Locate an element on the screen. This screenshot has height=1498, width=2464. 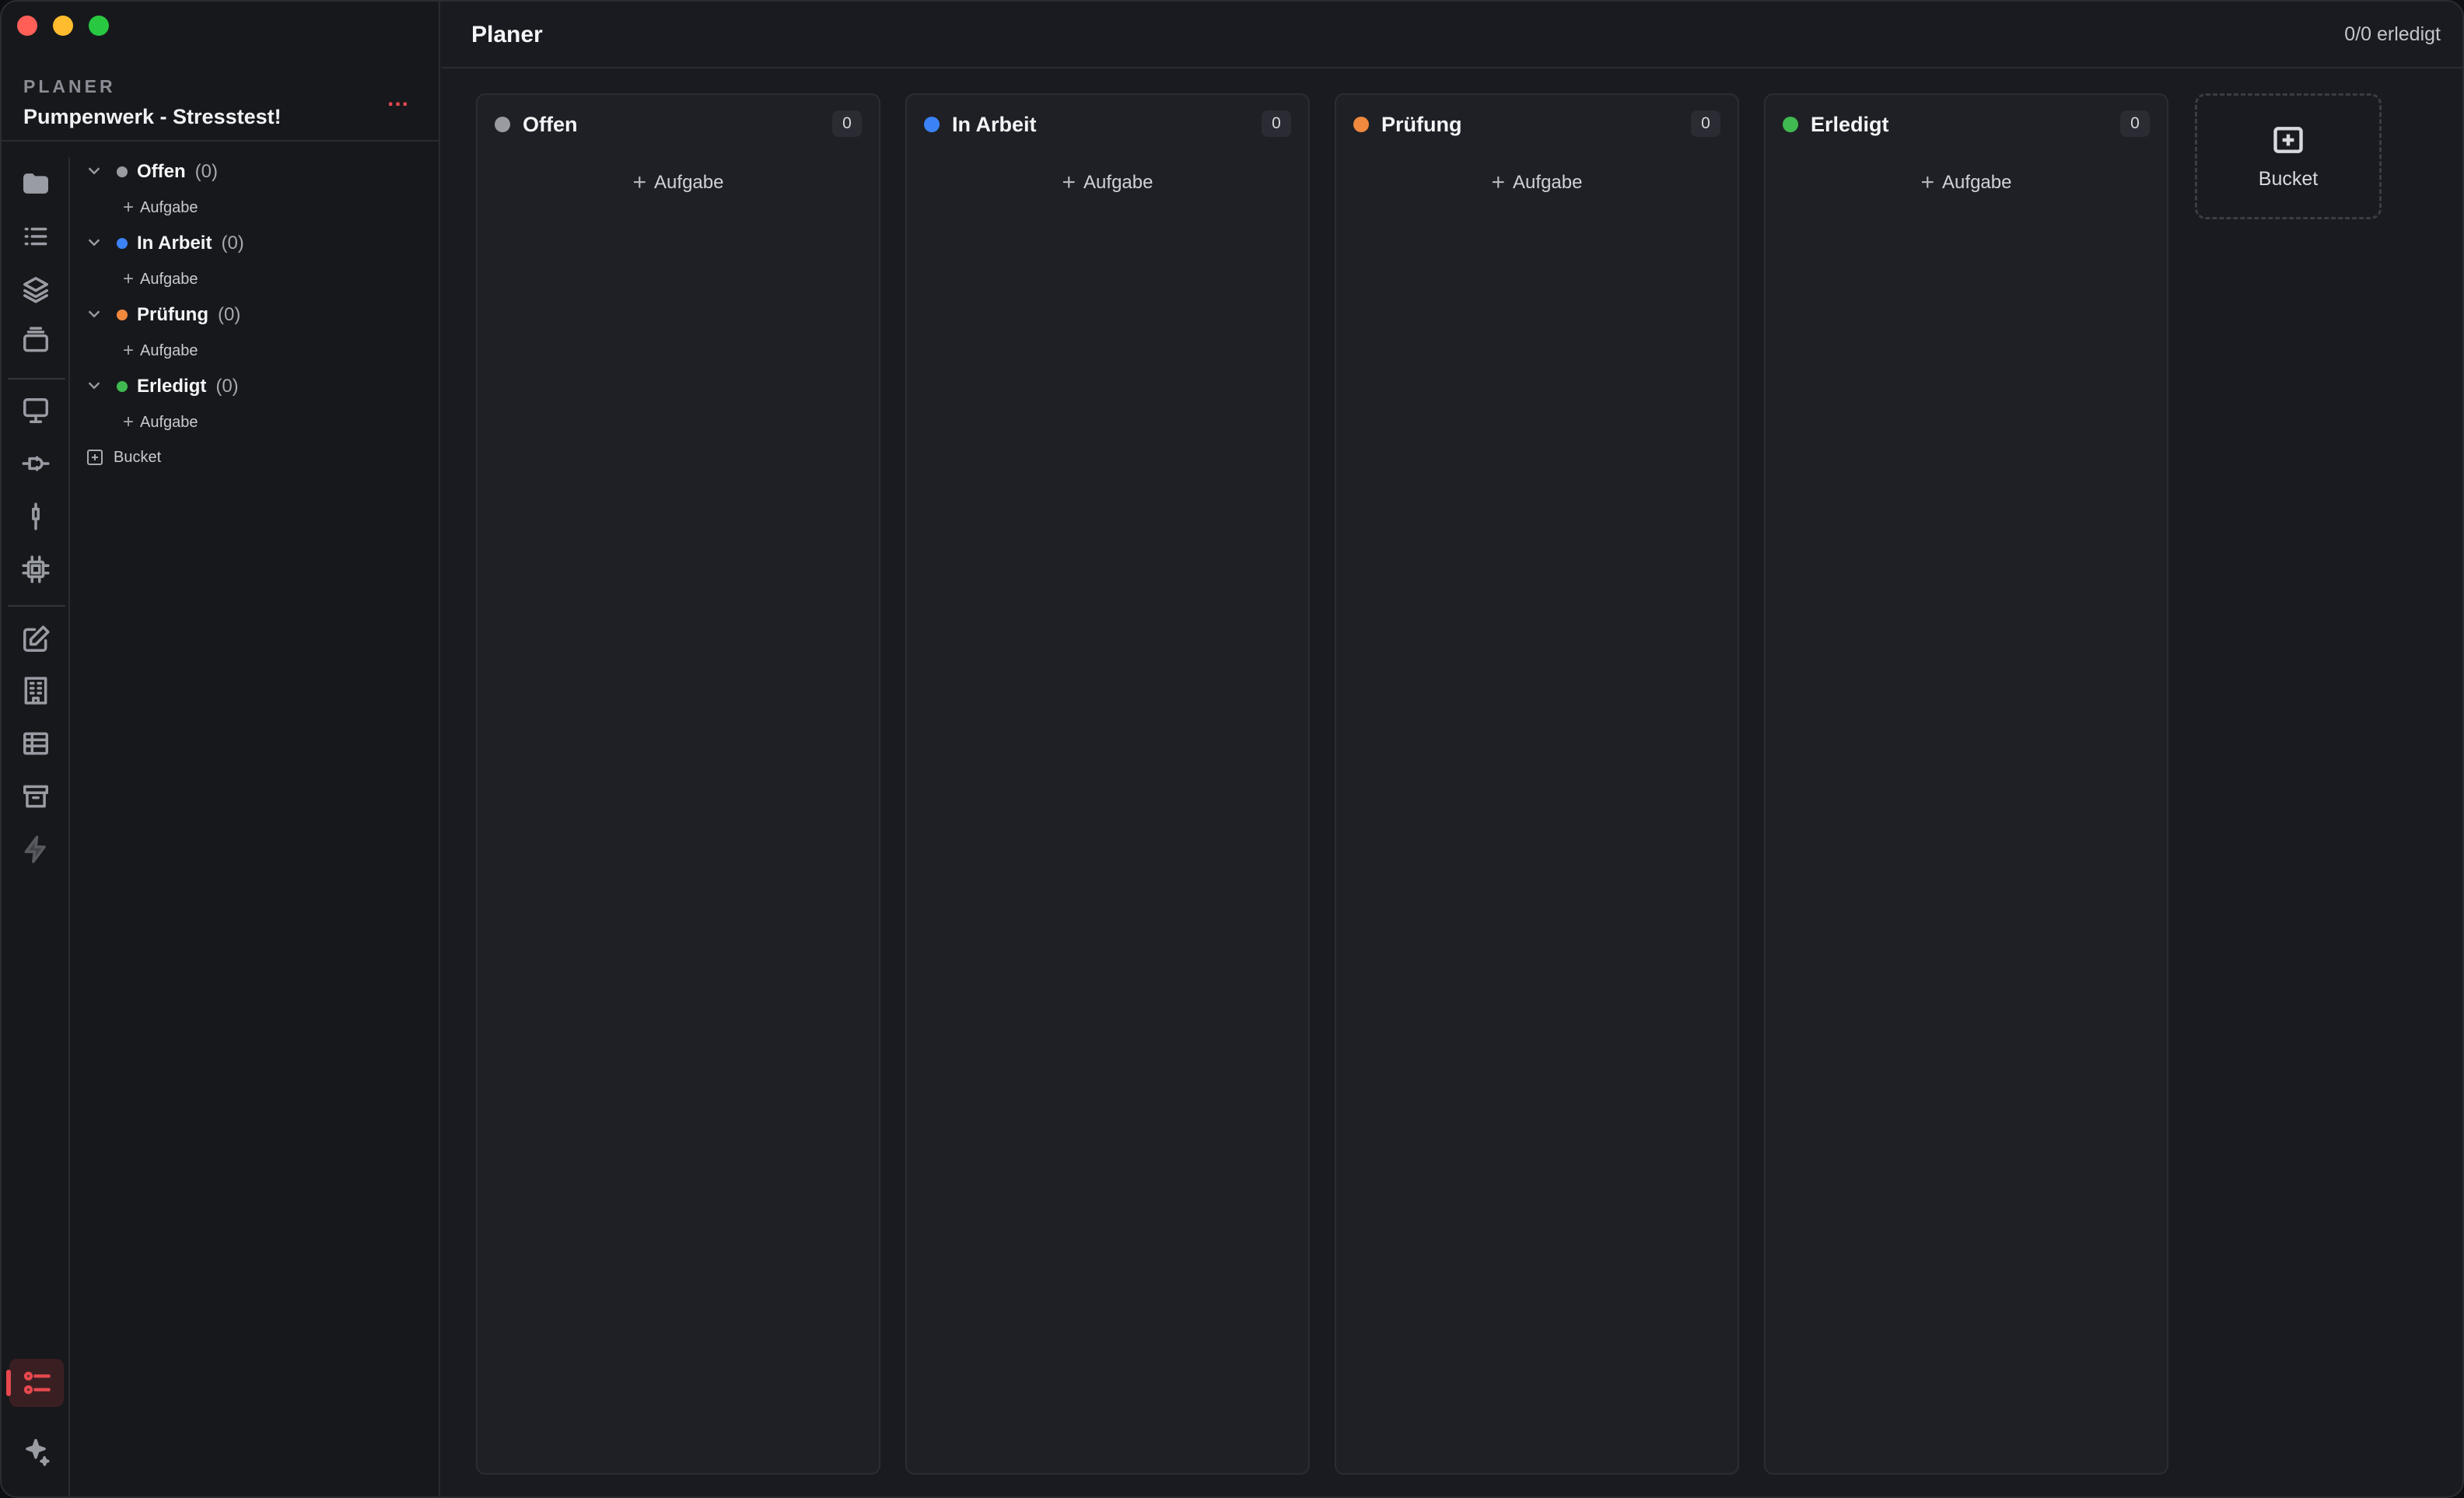
column-title: Erledigt is located at coordinates (1850, 124).